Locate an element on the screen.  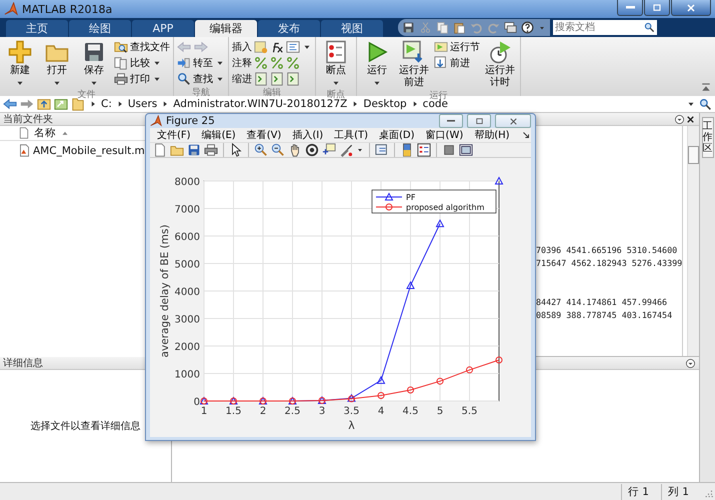
ribbon-tab: 主页 is located at coordinates (37, 28).